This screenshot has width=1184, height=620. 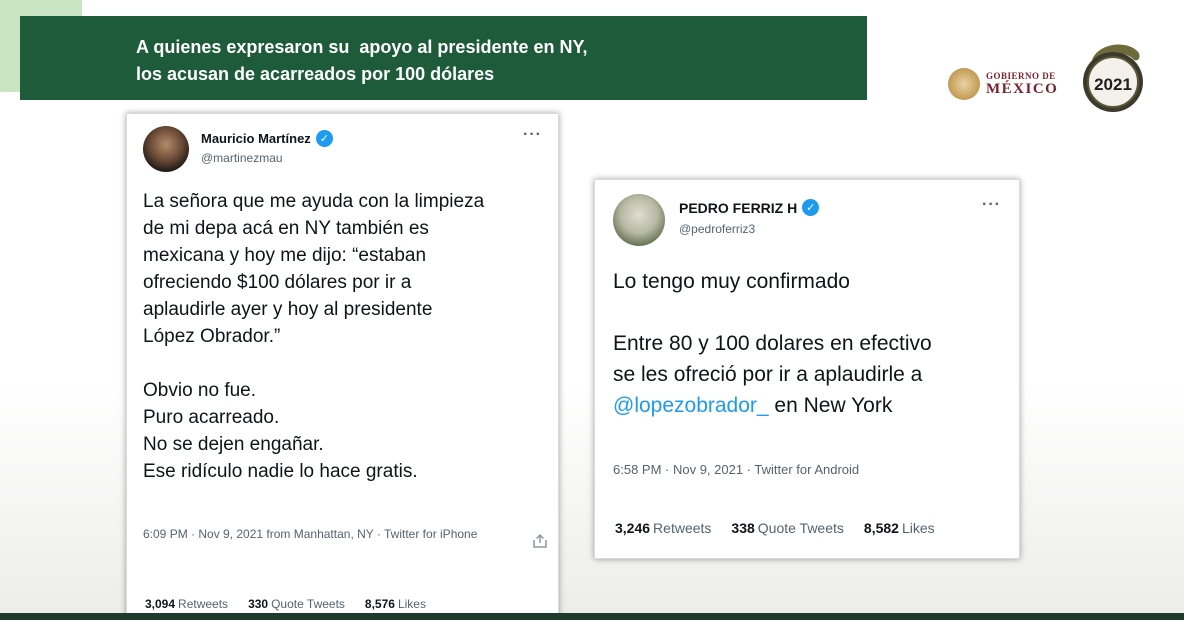 What do you see at coordinates (663, 528) in the screenshot?
I see `retweets-stat: 3,246 Retweets` at bounding box center [663, 528].